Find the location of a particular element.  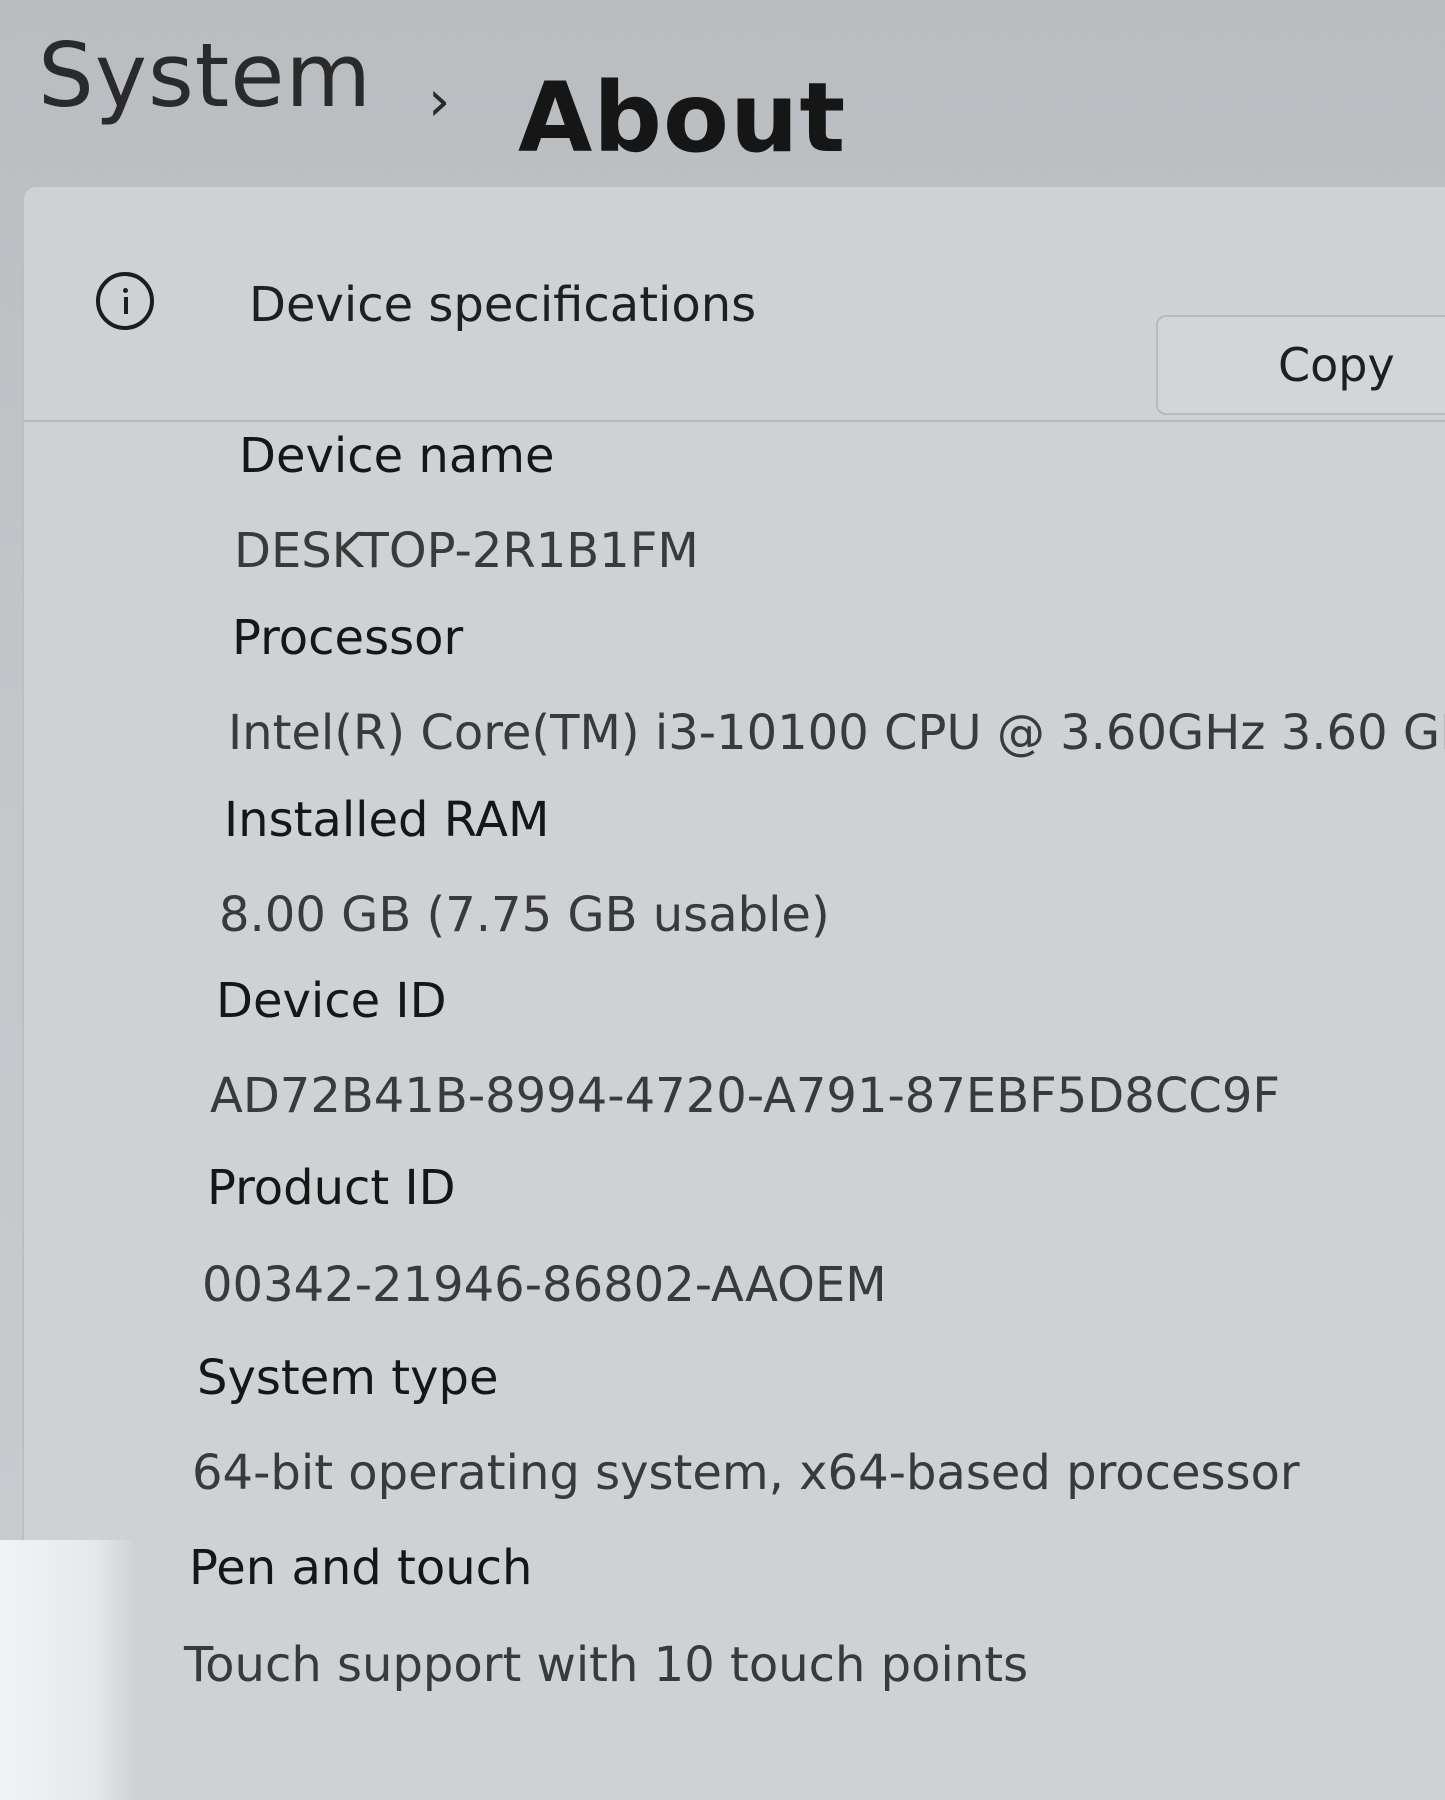

spec-label-installed-ram: Installed RAM is located at coordinates (387, 820).